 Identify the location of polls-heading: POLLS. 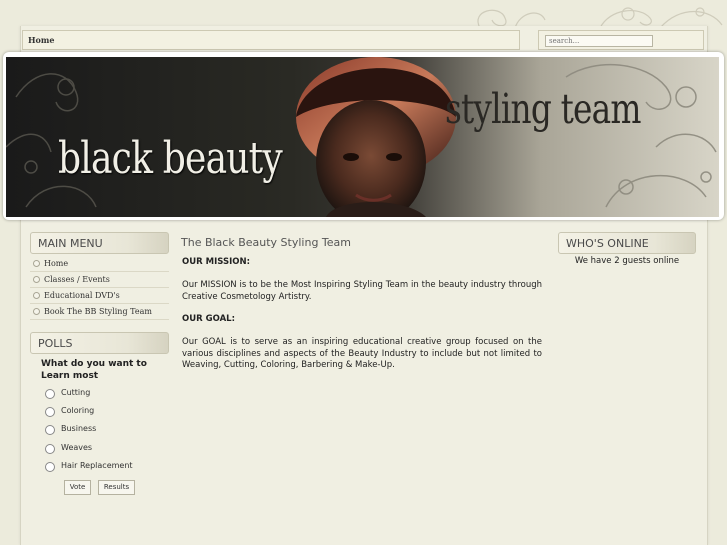
(55, 343).